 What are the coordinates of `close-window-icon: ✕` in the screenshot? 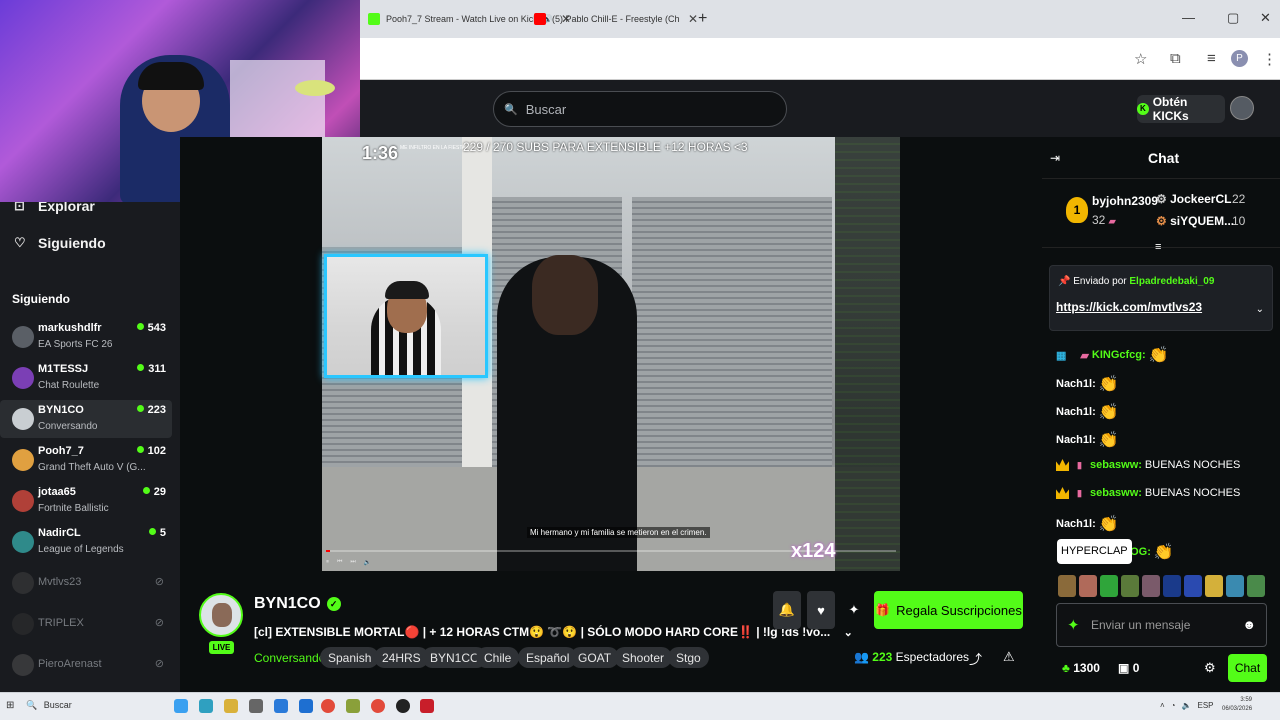 It's located at (1265, 18).